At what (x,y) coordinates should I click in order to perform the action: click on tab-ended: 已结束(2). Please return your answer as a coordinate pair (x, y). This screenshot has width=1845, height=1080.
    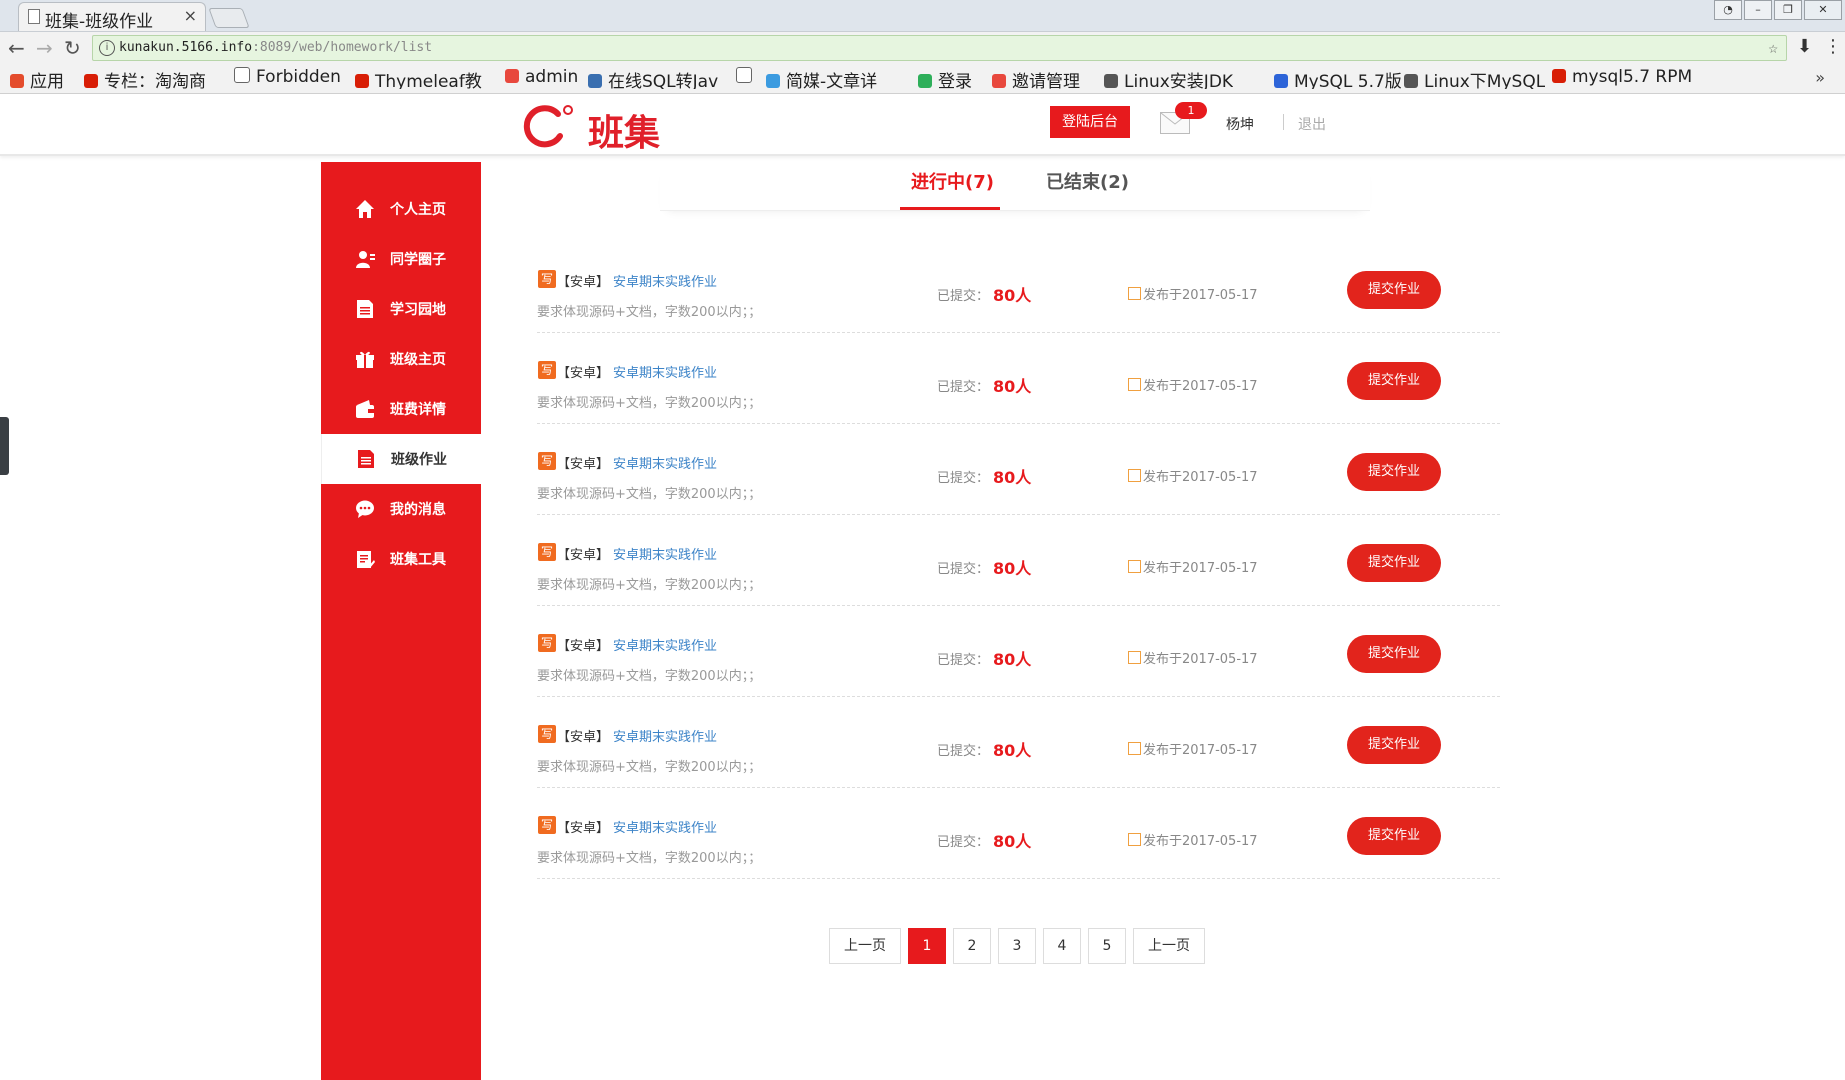
    Looking at the image, I should click on (1087, 181).